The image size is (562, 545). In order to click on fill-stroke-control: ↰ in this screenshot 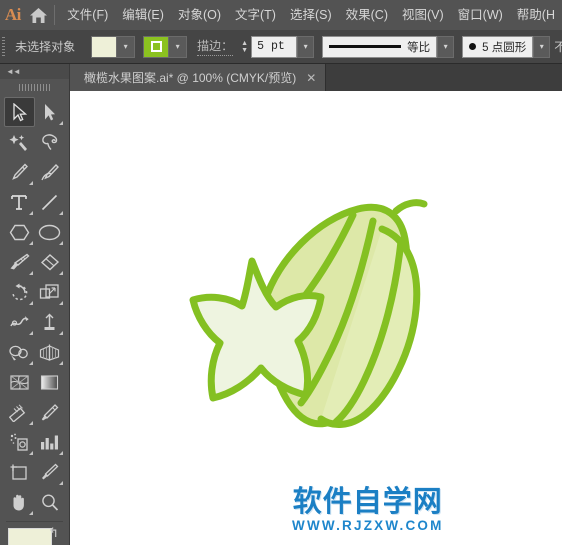, I will do `click(34, 535)`.